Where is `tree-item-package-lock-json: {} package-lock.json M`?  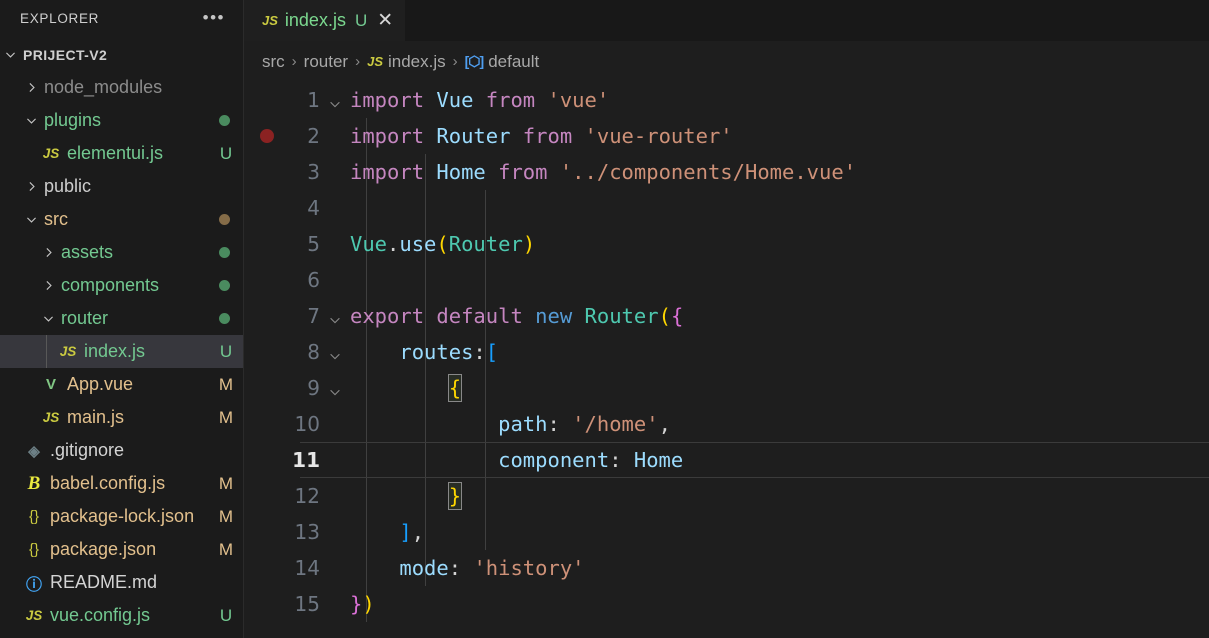 tree-item-package-lock-json: {} package-lock.json M is located at coordinates (121, 516).